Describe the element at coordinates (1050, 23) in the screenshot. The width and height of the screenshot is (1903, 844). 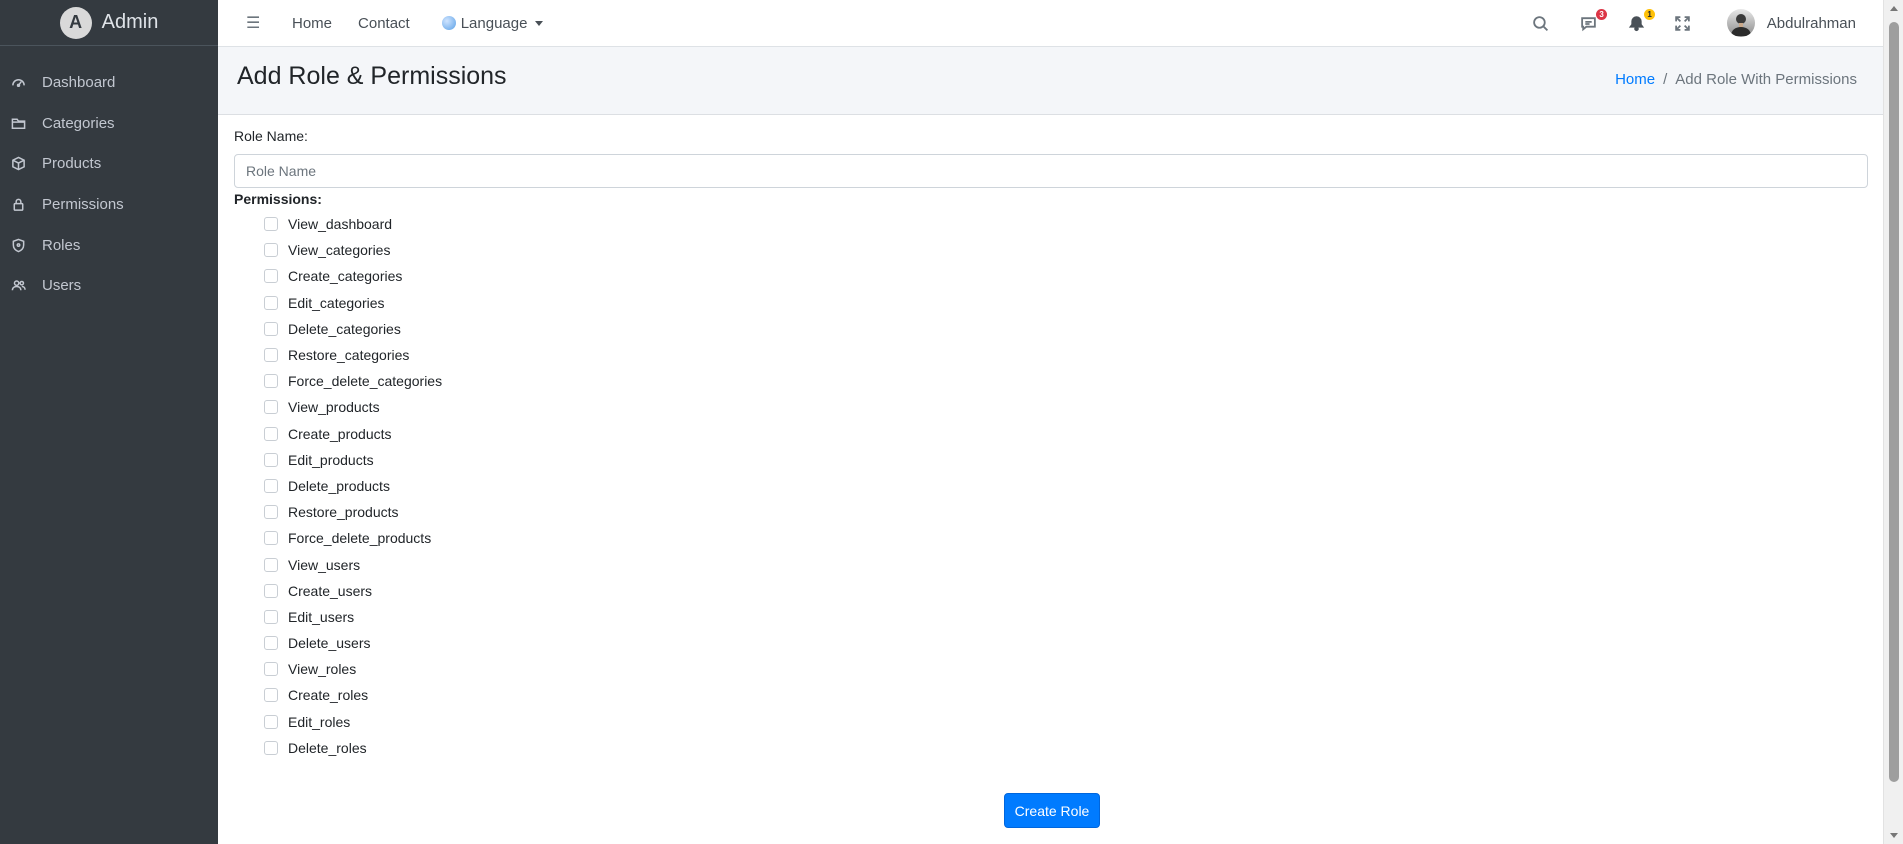
I see `top-navbar: ☰ Home Contact Language 3 1 Abdulrahman` at that location.